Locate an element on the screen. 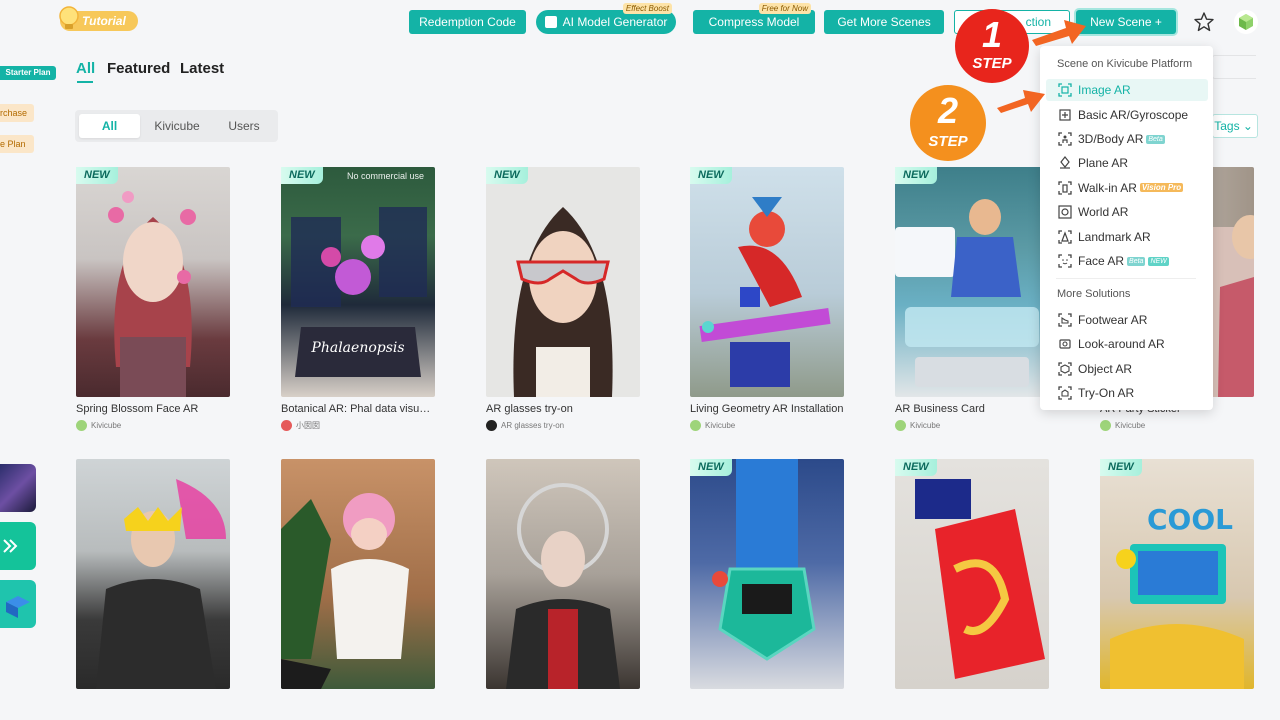 The width and height of the screenshot is (1280, 720). new-scene-button: New Scene + is located at coordinates (1126, 22).